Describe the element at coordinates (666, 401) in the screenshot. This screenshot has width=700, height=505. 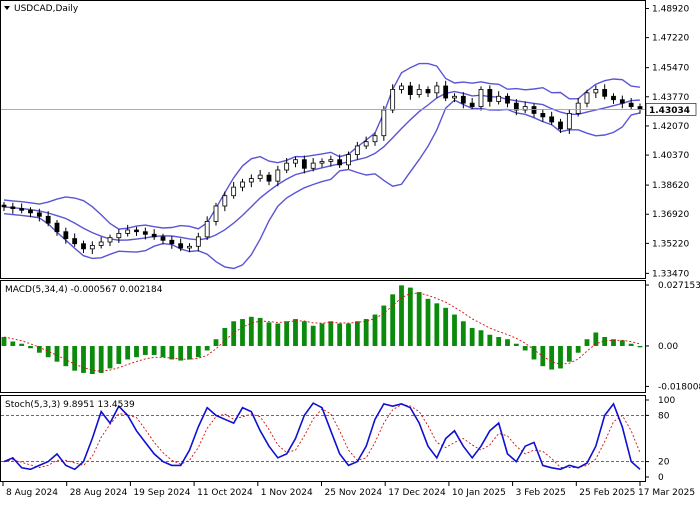
I see `stoch-tick-label: 100` at that location.